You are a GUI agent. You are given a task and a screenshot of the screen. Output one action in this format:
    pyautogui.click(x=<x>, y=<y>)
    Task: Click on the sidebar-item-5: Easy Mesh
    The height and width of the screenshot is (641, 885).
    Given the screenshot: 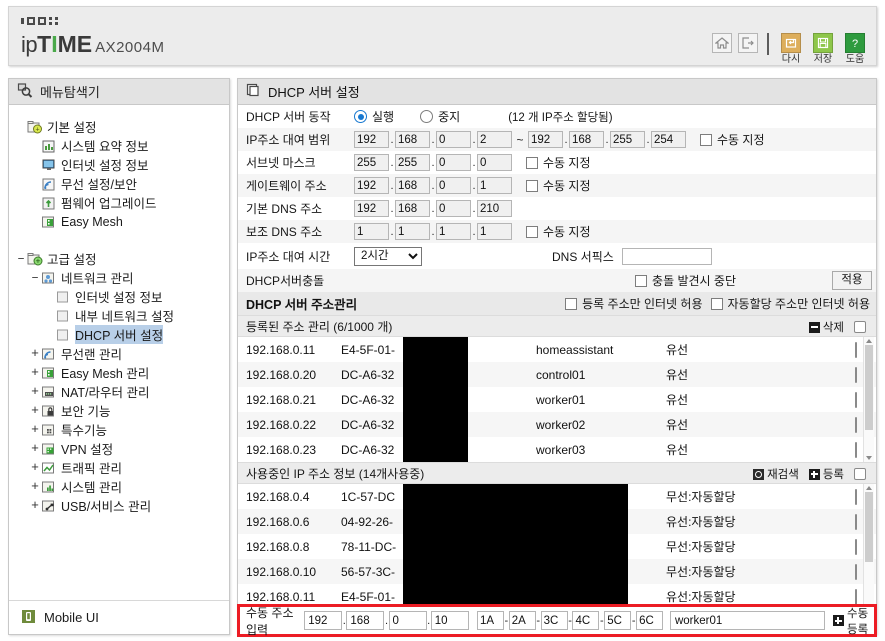 What is the action you would take?
    pyautogui.click(x=119, y=221)
    